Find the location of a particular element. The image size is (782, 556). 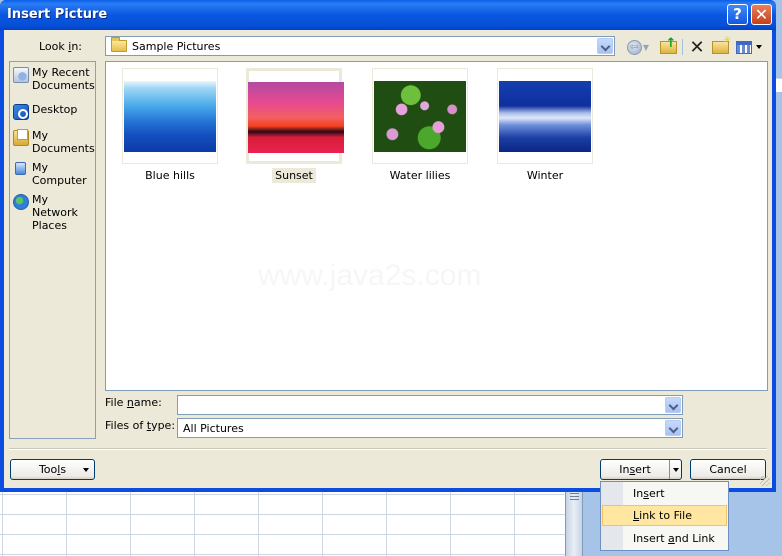

winter-thumbnail is located at coordinates (545, 116).